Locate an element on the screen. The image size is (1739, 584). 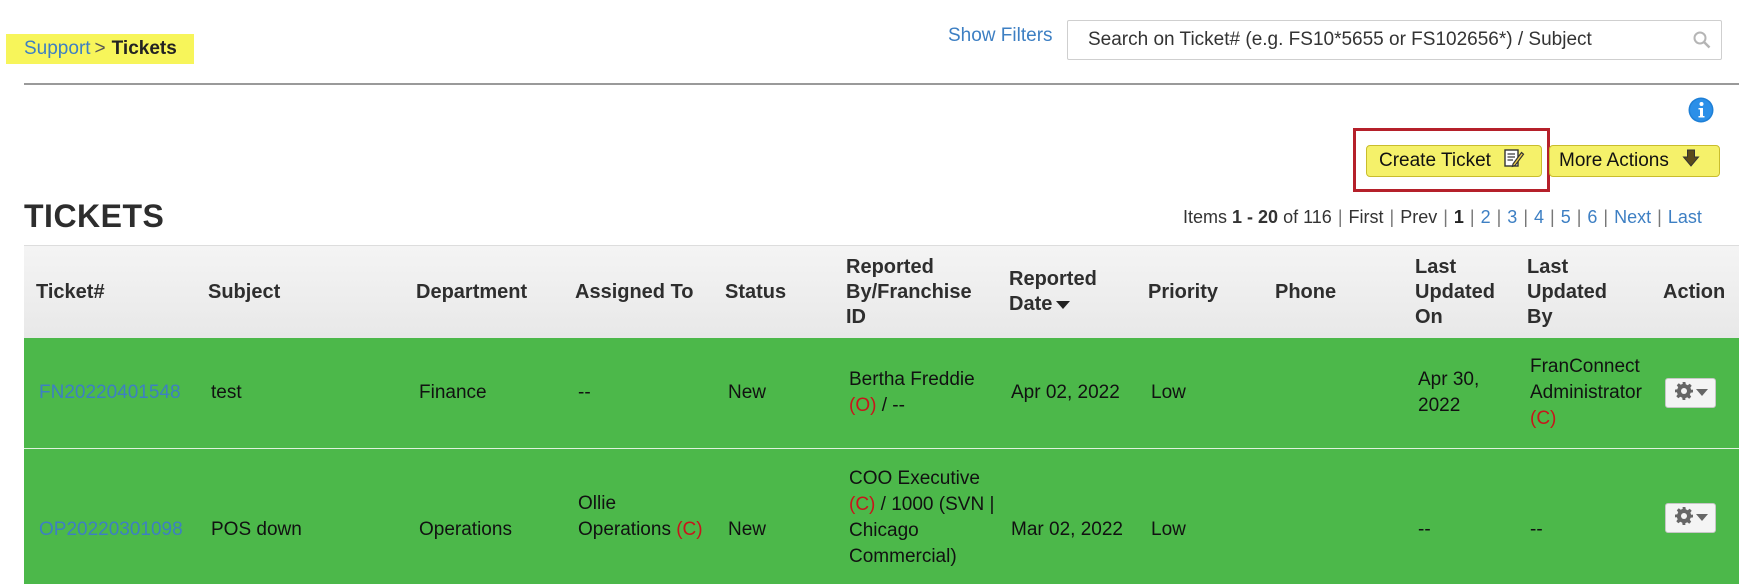
search-box is located at coordinates (1394, 40).